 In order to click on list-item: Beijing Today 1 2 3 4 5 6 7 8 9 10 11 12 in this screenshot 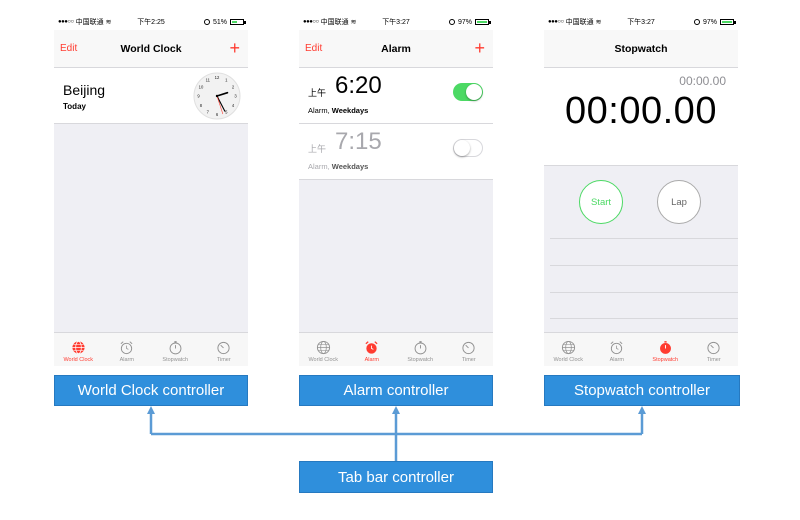, I will do `click(151, 96)`.